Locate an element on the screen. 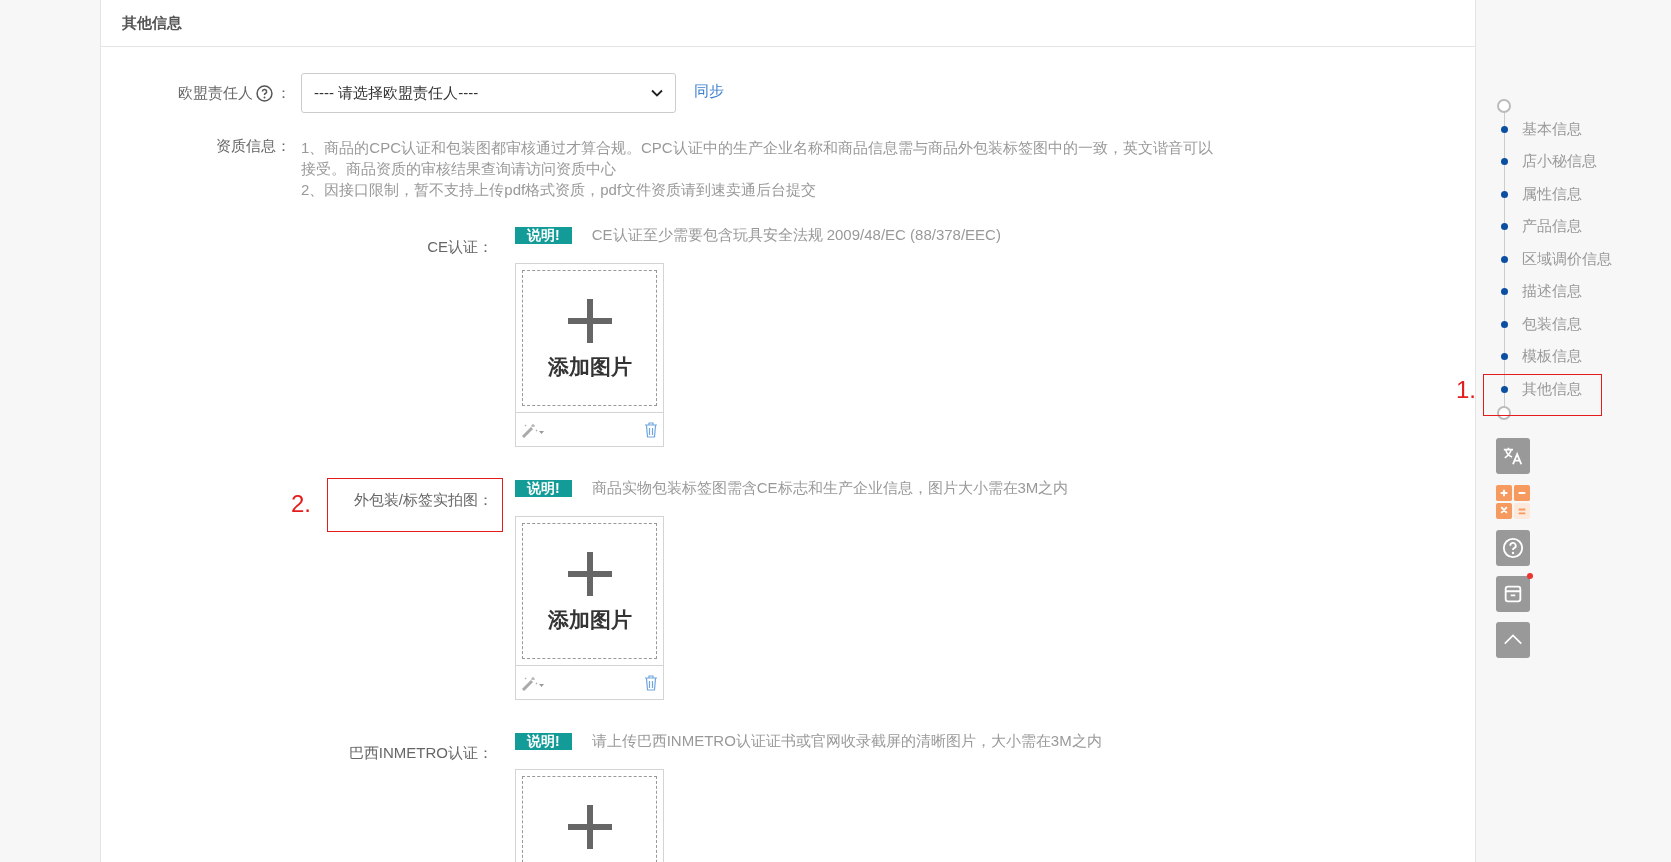 Image resolution: width=1671 pixels, height=862 pixels. field-label: 欧盟责任人 is located at coordinates (215, 93).